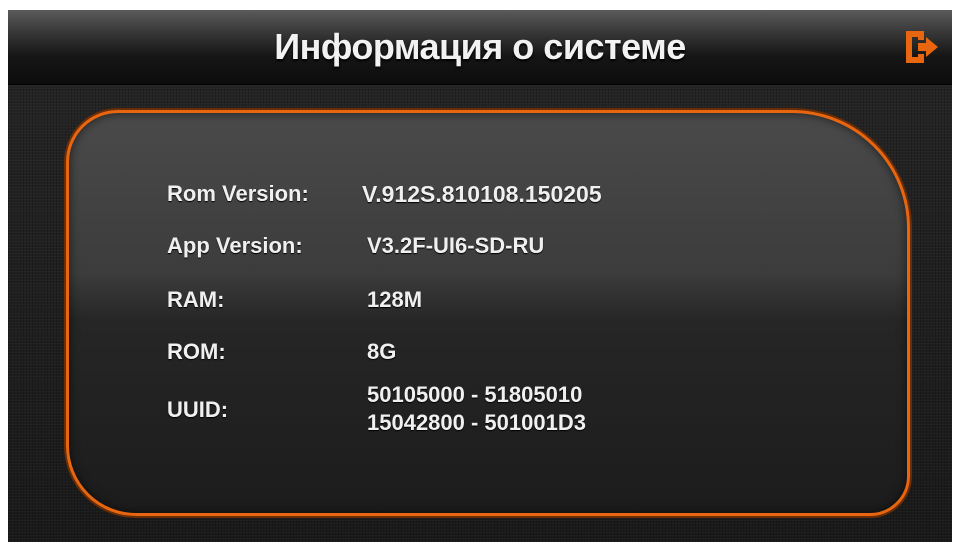 The width and height of the screenshot is (960, 550). I want to click on app-version-label: App Version:, so click(235, 245).